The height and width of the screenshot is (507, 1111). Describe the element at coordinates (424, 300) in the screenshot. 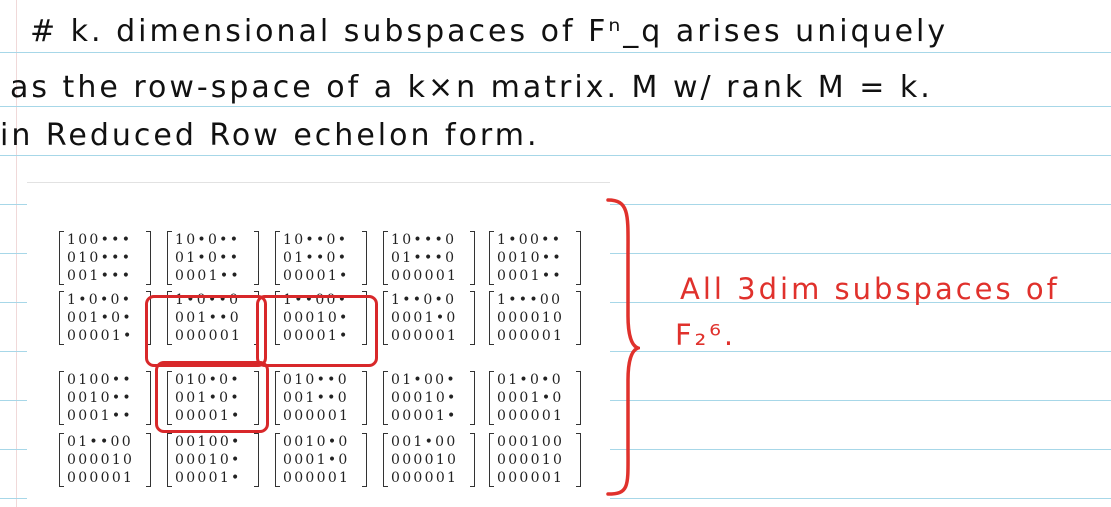

I see `matrix-row: 1••0•0` at that location.